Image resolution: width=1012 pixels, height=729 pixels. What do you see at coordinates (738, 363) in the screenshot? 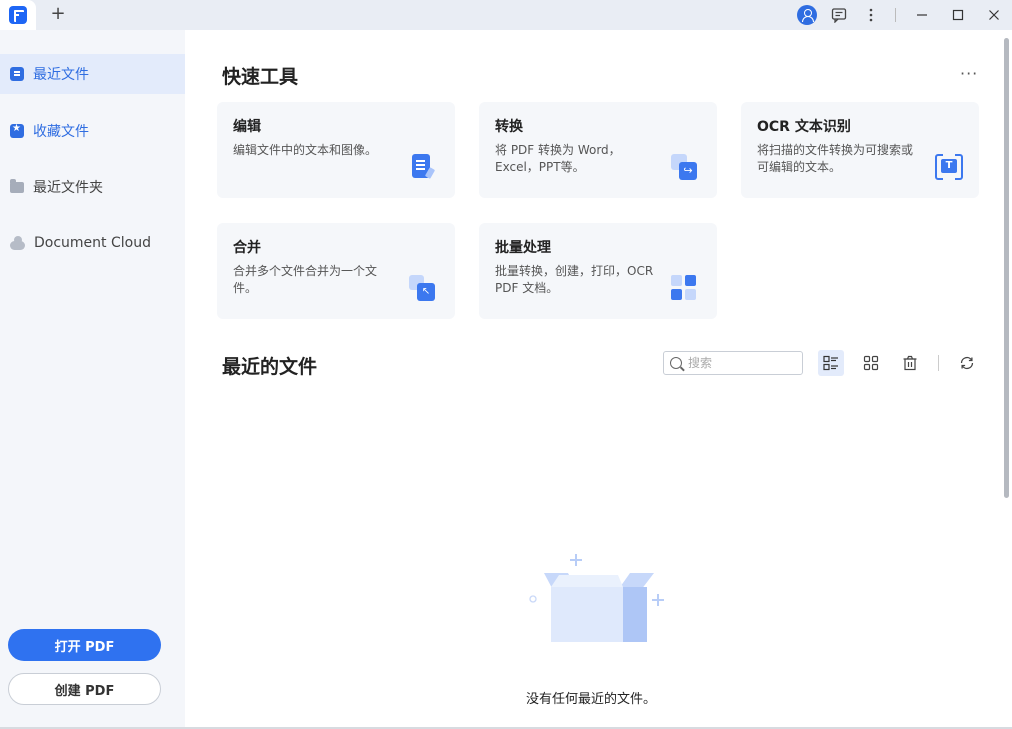
I see `search-input` at bounding box center [738, 363].